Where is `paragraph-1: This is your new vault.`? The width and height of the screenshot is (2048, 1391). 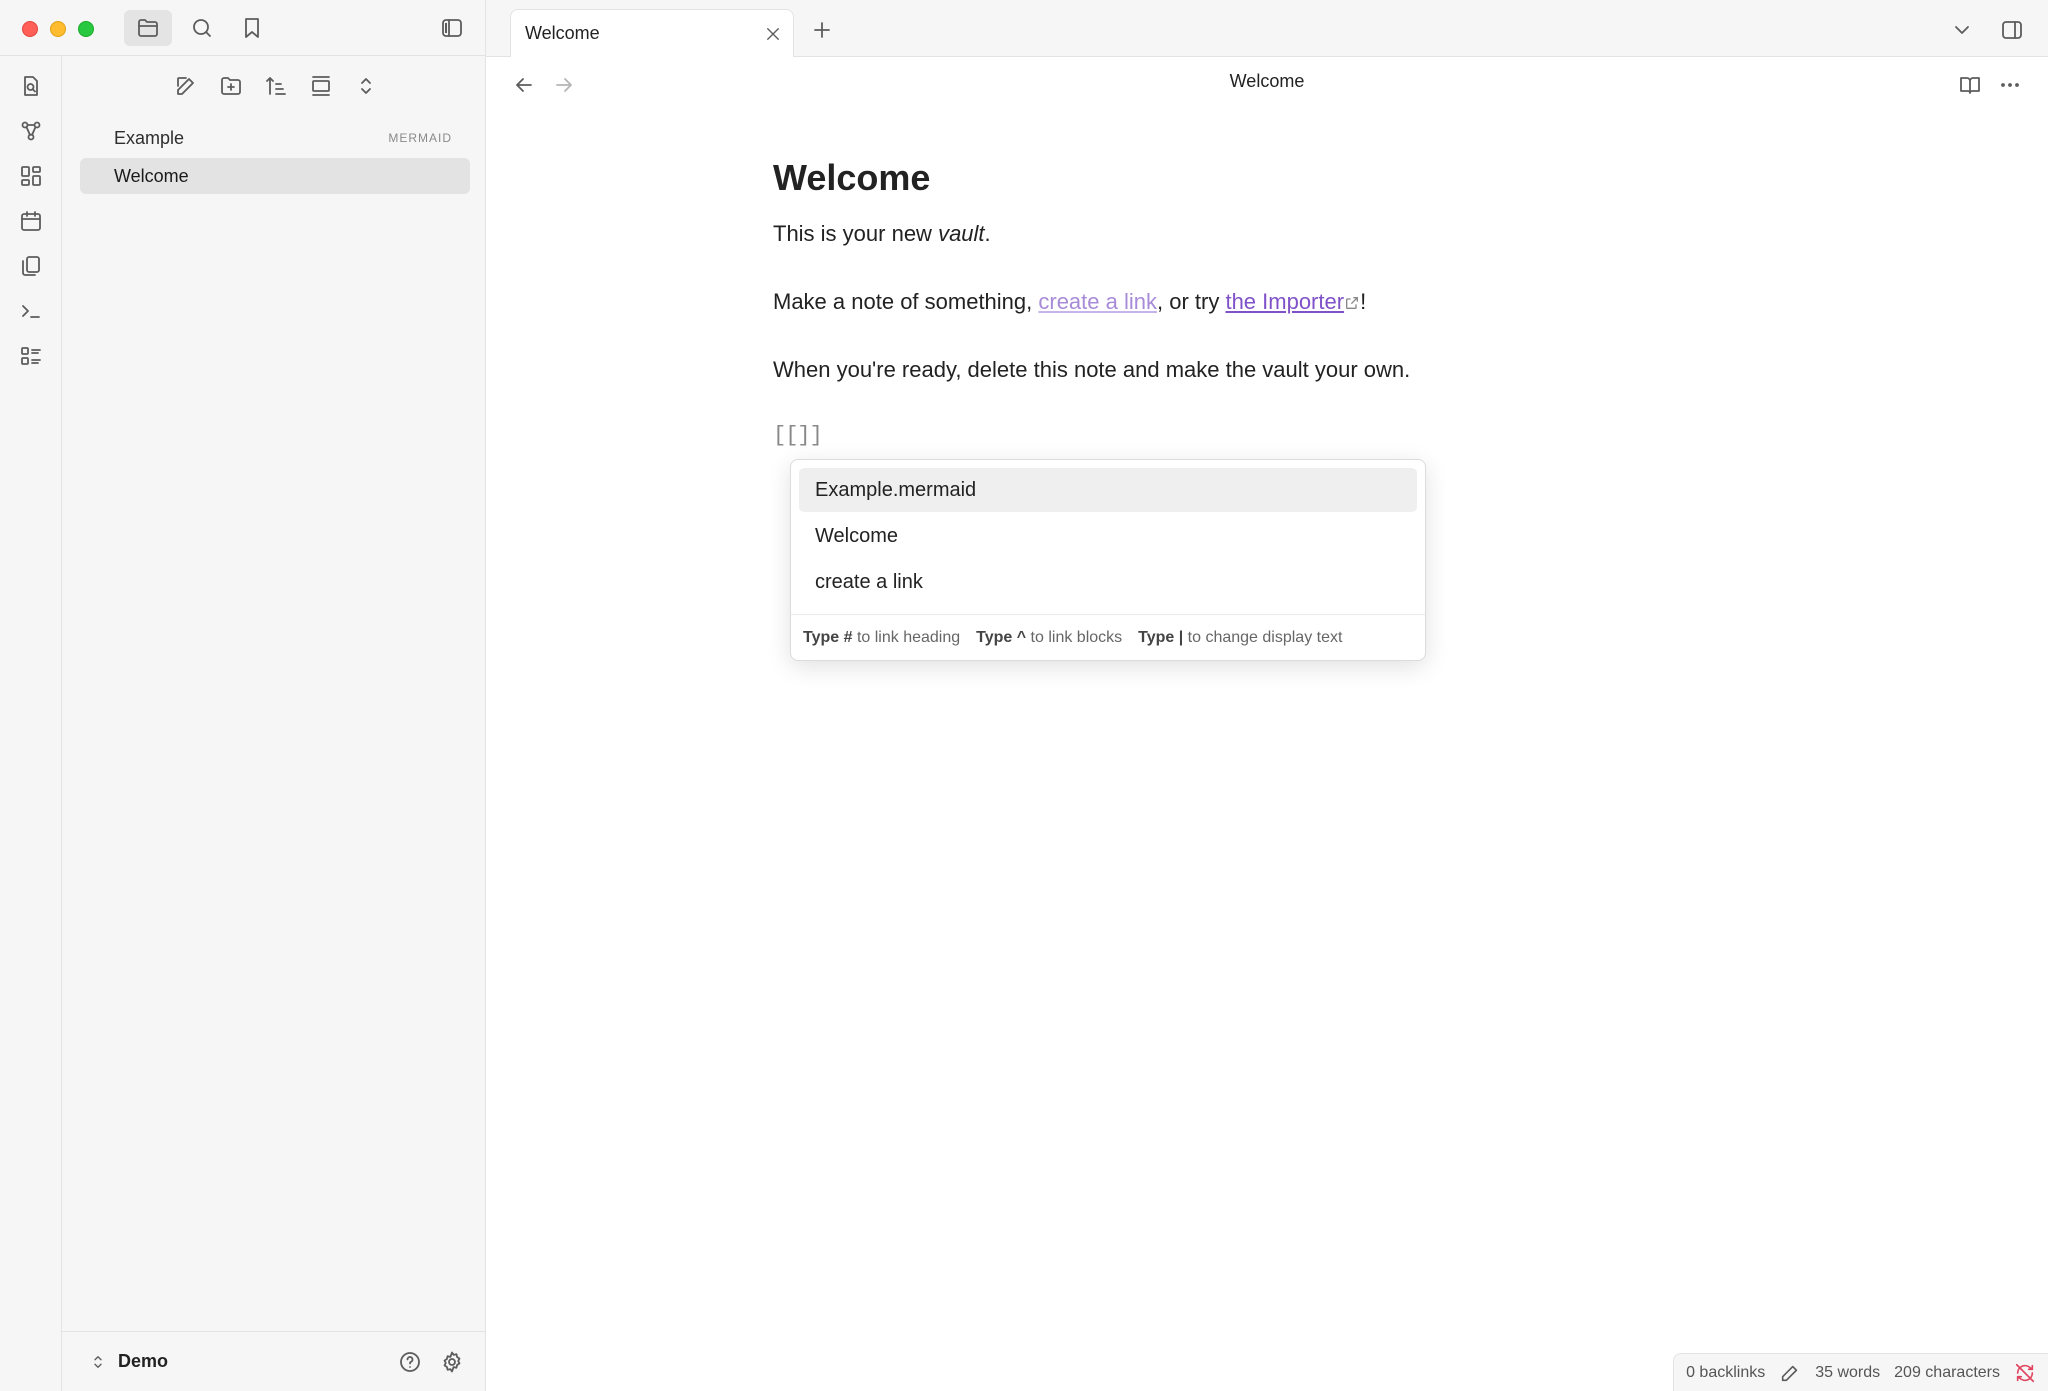 paragraph-1: This is your new vault. is located at coordinates (882, 233).